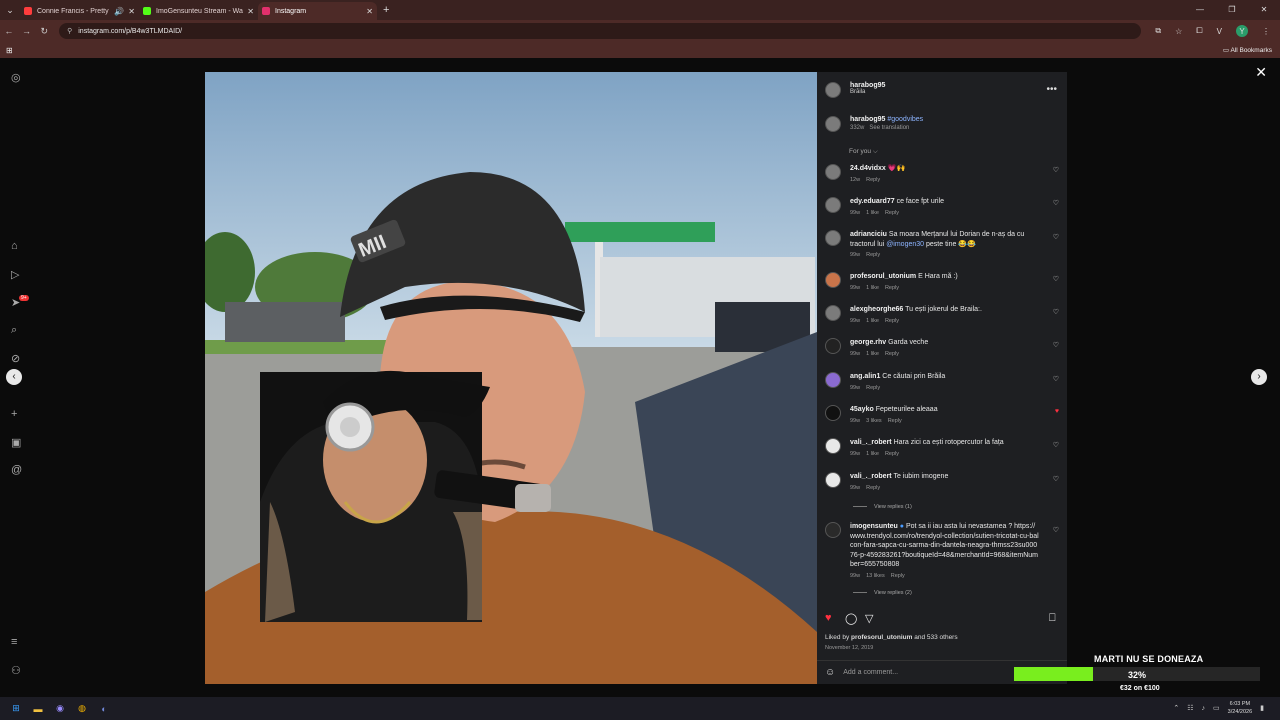  Describe the element at coordinates (867, 92) in the screenshot. I see `post-location: Brăila` at that location.